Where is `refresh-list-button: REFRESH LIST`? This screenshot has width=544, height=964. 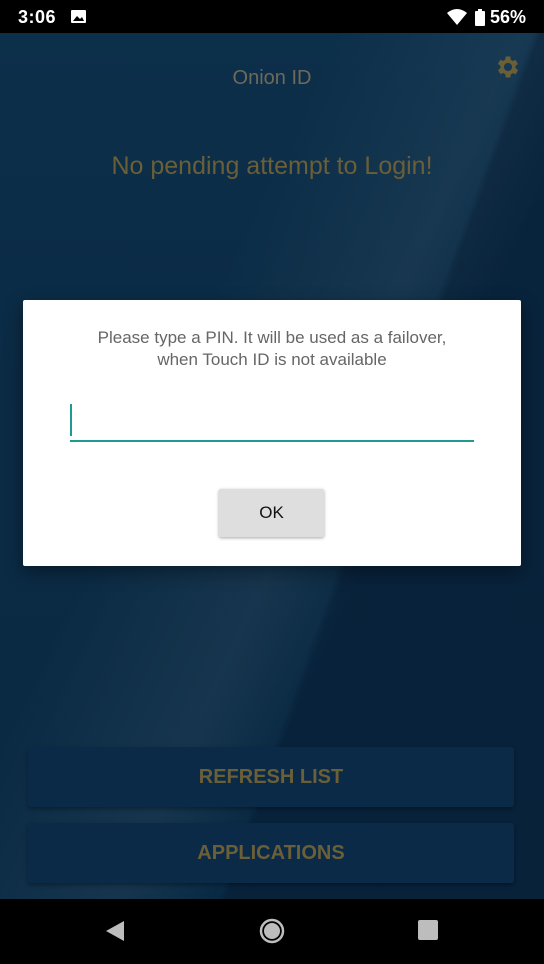 refresh-list-button: REFRESH LIST is located at coordinates (271, 777).